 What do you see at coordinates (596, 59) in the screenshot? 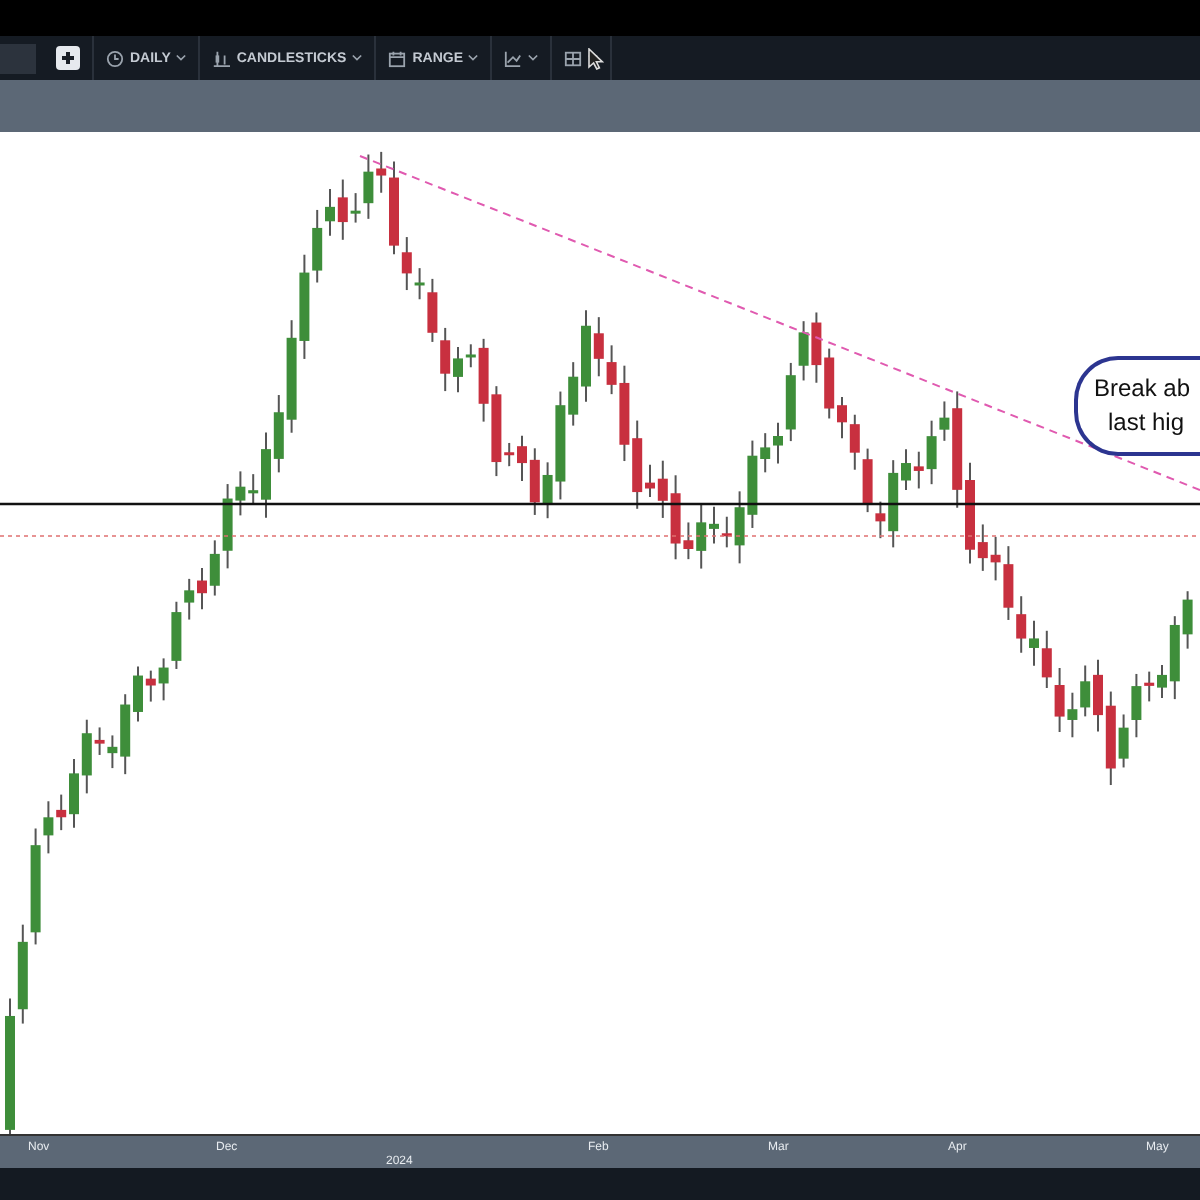
I see `mouse-pointer-icon` at bounding box center [596, 59].